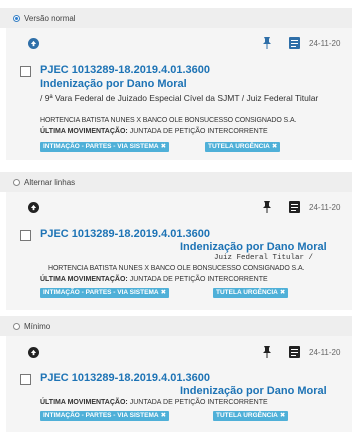  Describe the element at coordinates (16, 18) in the screenshot. I see `radio-versao-normal` at that location.